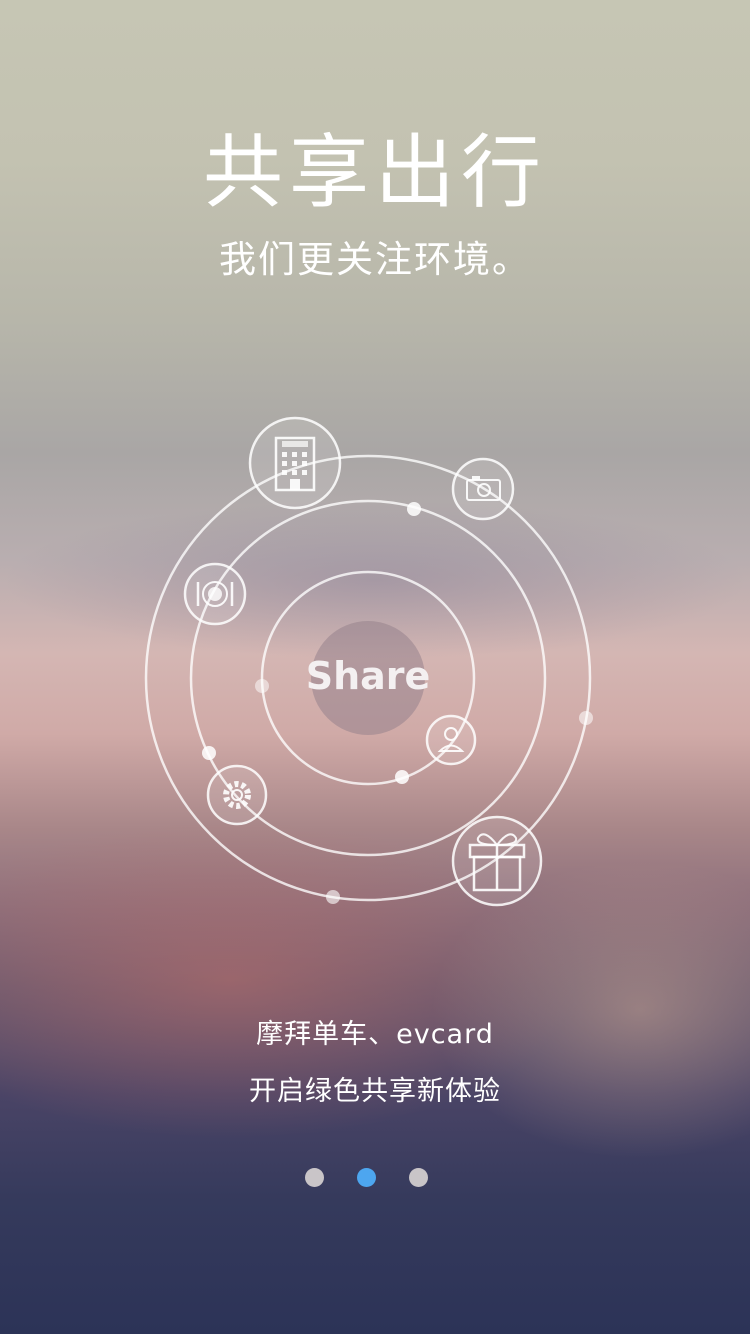 The image size is (750, 1334). I want to click on hotel-icon, so click(295, 463).